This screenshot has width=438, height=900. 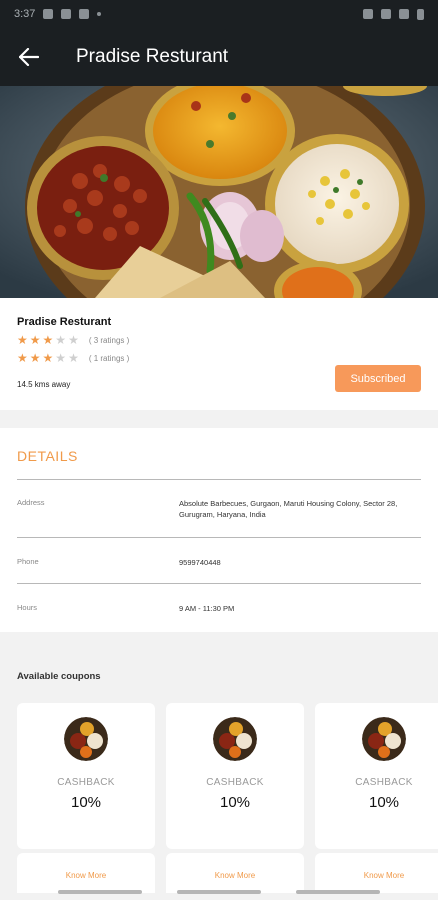 I want to click on battery-icon, so click(x=420, y=14).